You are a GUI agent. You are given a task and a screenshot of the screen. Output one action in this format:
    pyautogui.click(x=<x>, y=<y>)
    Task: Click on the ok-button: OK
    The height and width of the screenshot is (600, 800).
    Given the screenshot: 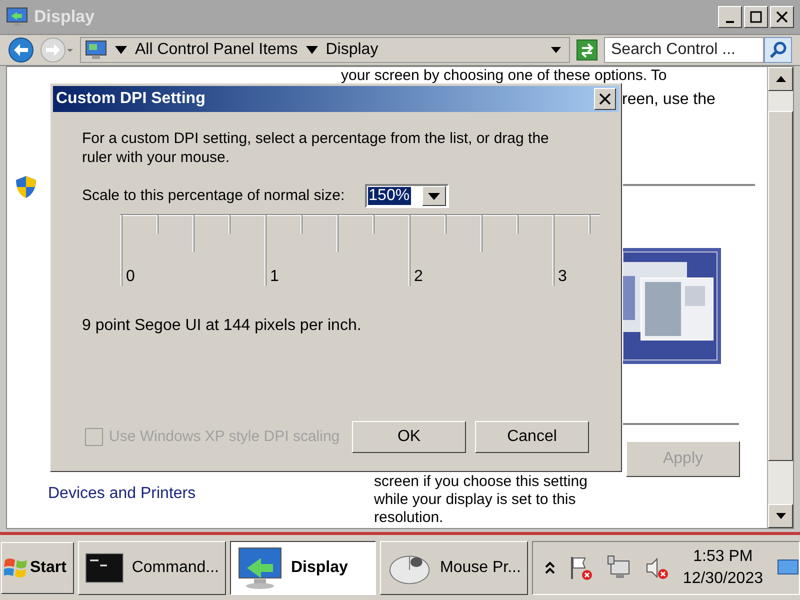 What is the action you would take?
    pyautogui.click(x=409, y=437)
    